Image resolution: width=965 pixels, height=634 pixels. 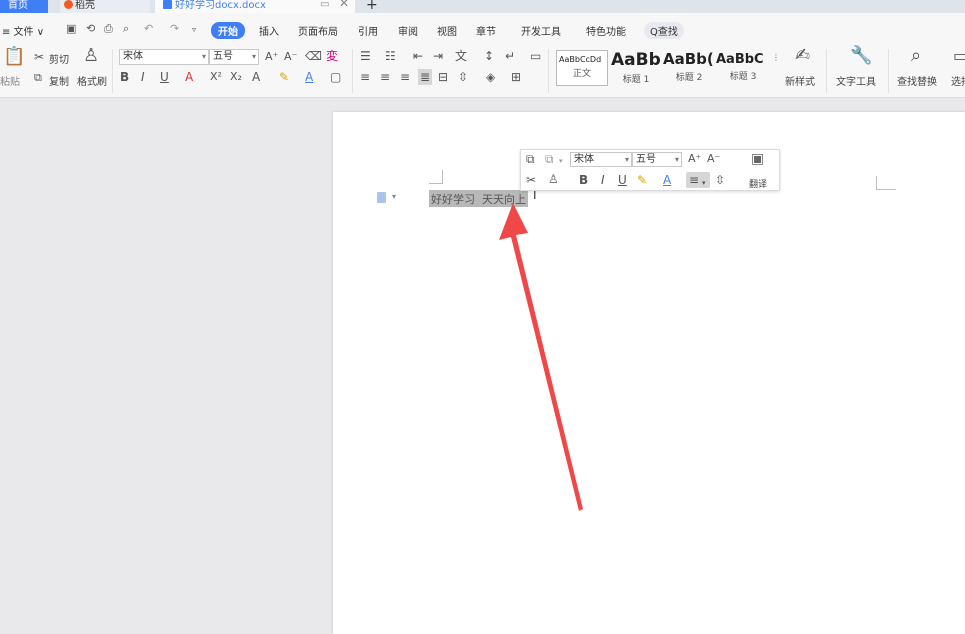 I want to click on find-replace-button: 查找替换, so click(x=917, y=80).